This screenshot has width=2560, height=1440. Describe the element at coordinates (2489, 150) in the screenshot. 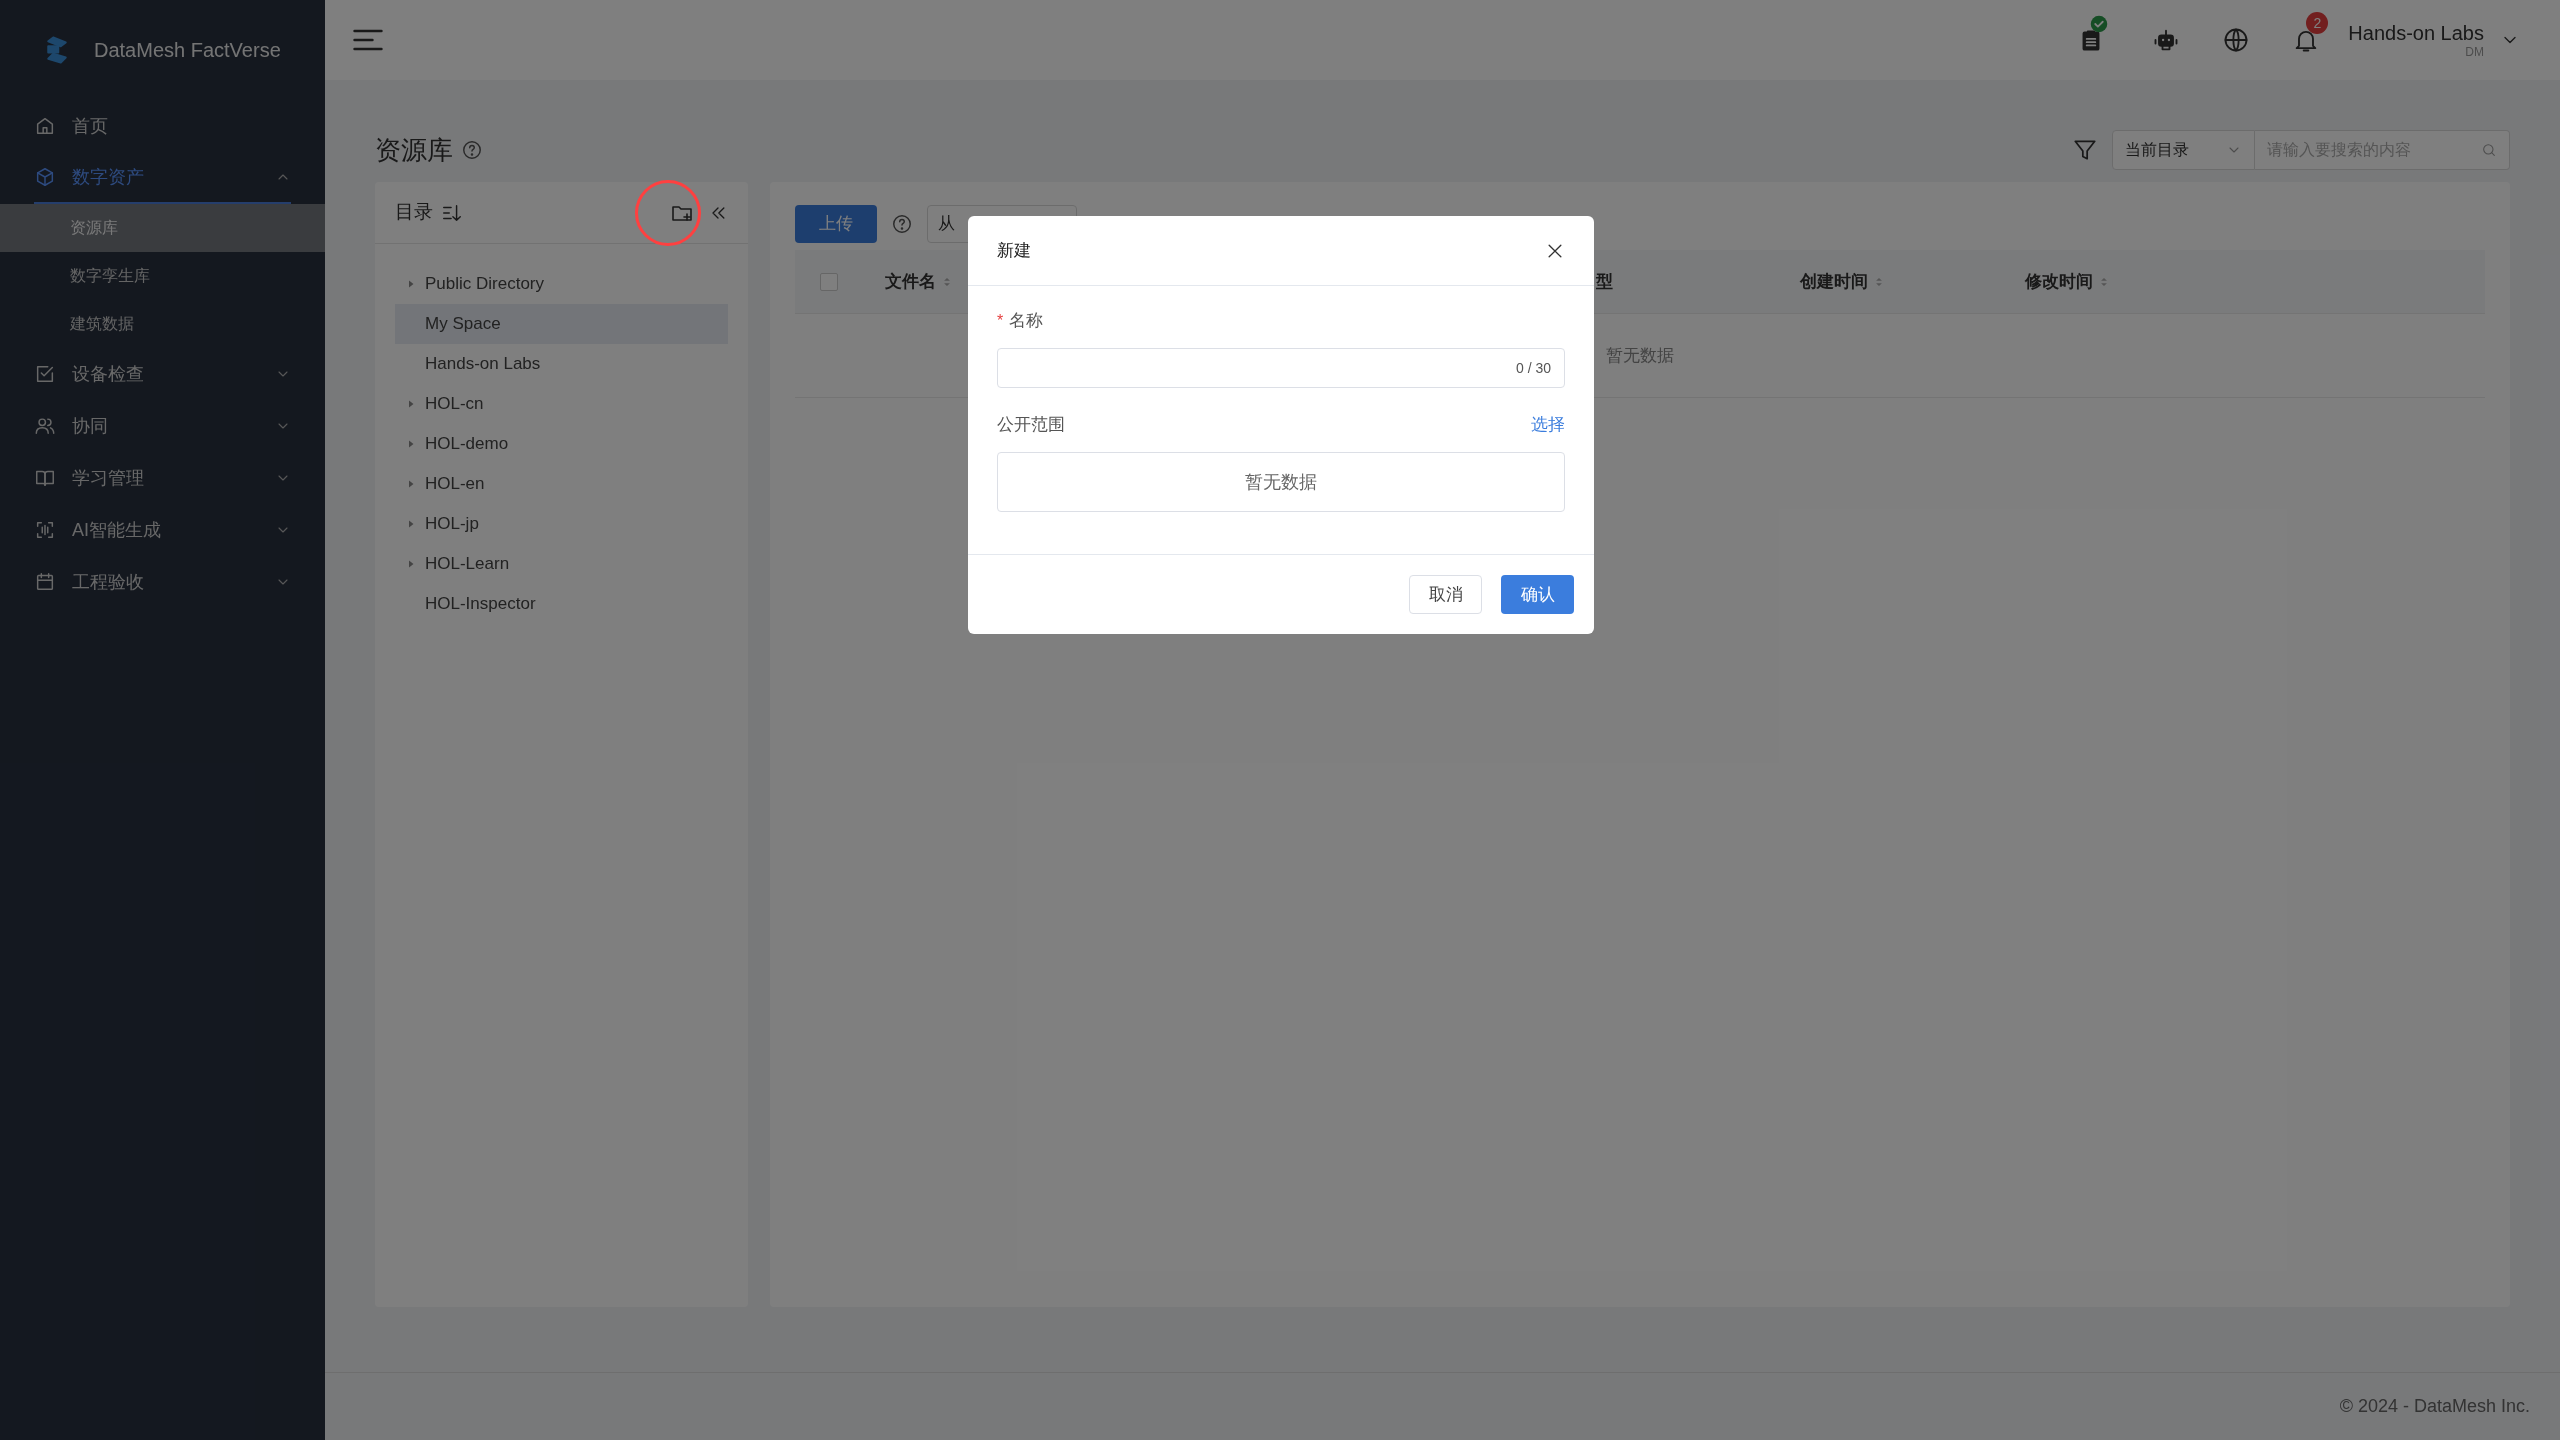

I see `search-icon` at that location.